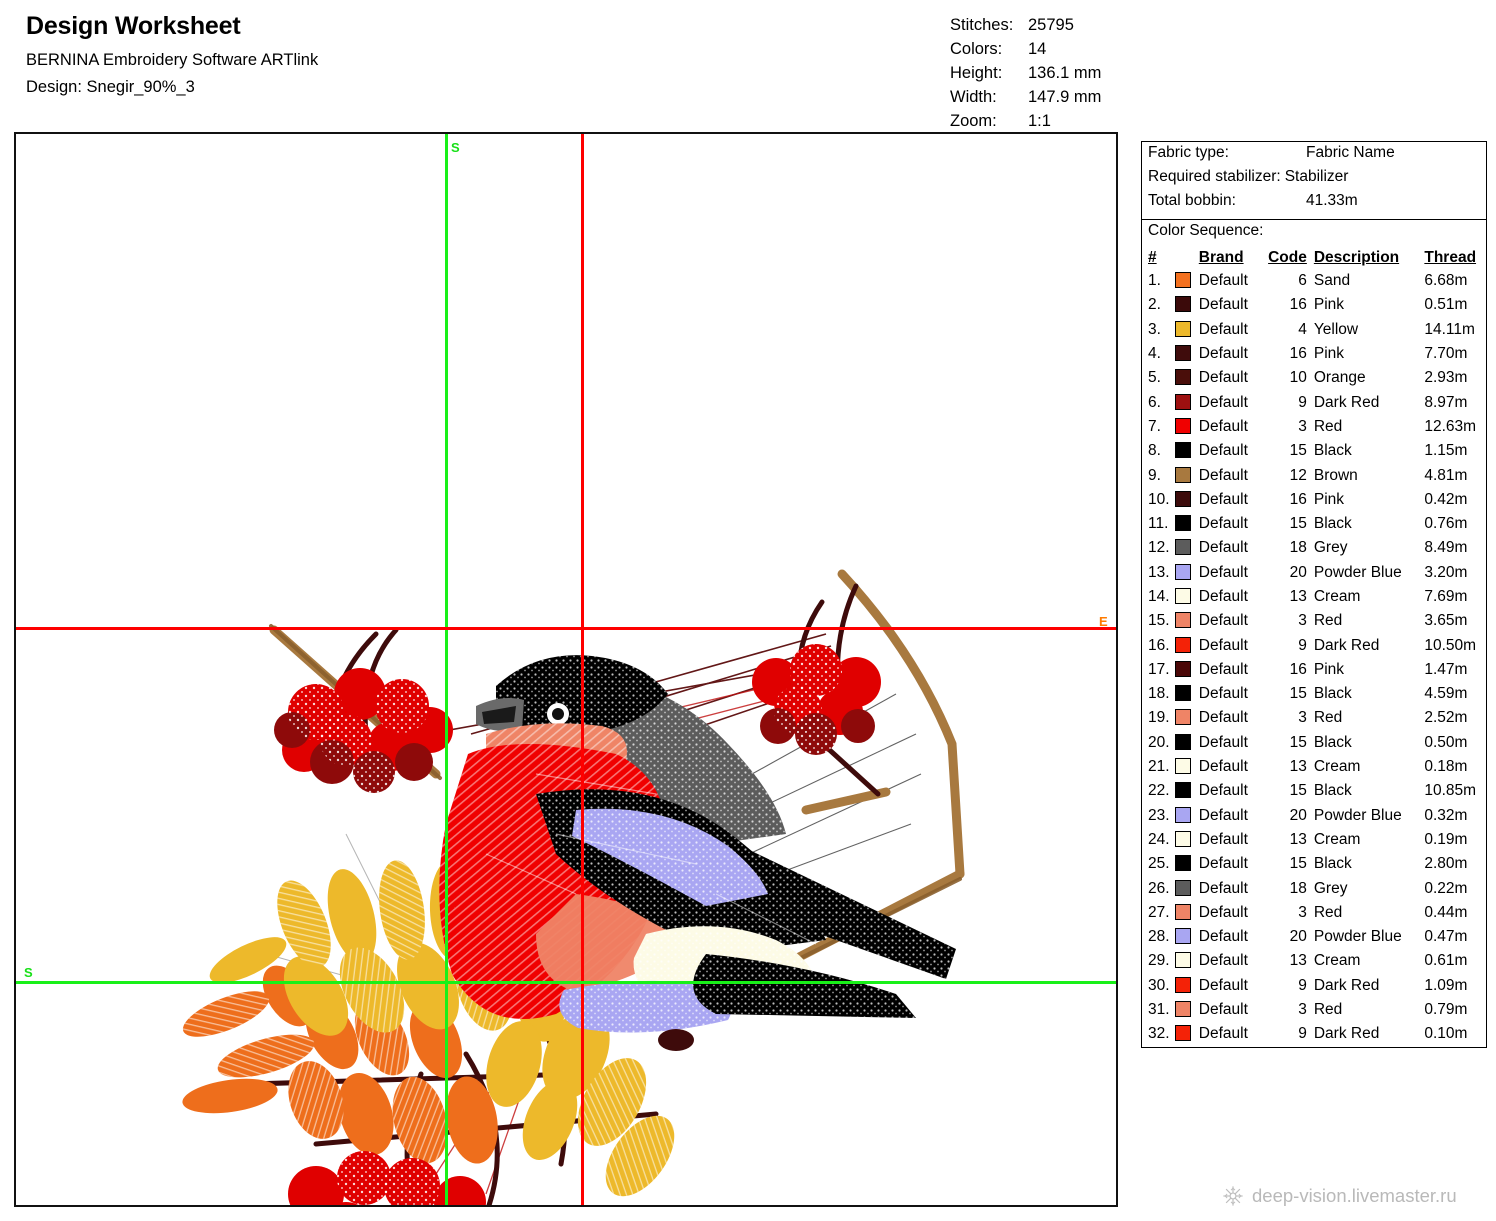 The image size is (1496, 1221). What do you see at coordinates (1159, 791) in the screenshot?
I see `row-number: 22.` at bounding box center [1159, 791].